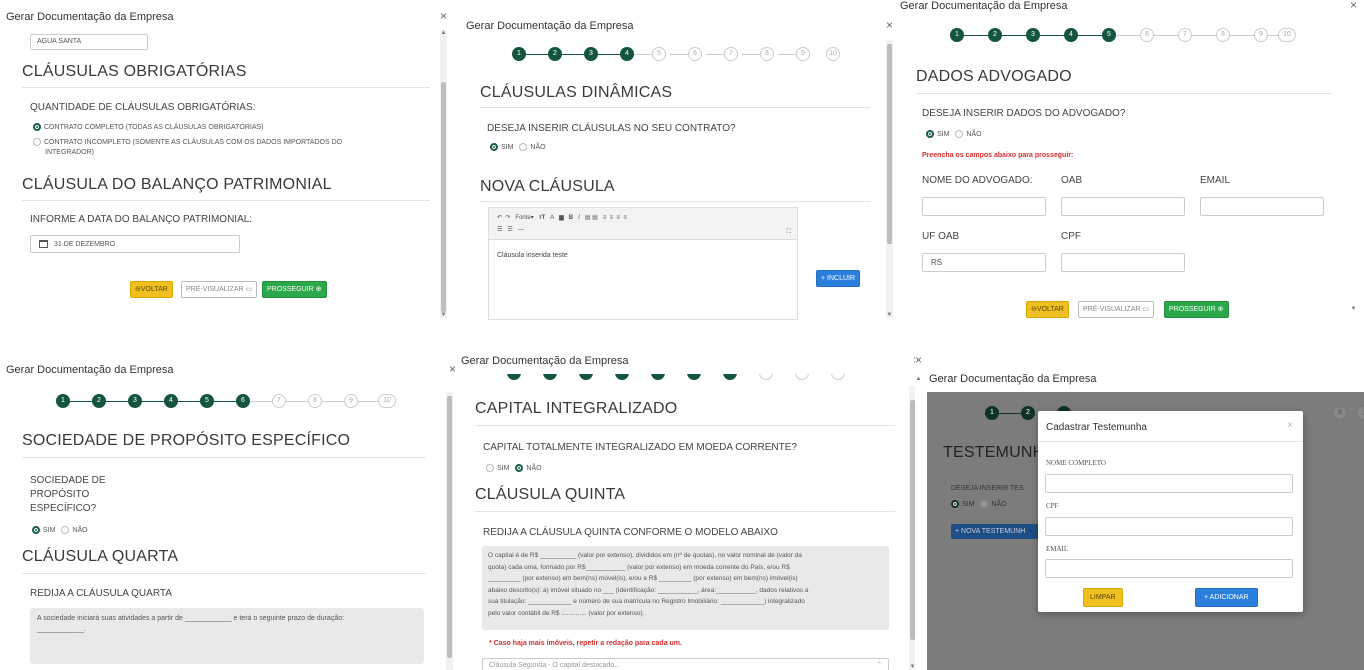  What do you see at coordinates (838, 278) in the screenshot?
I see `incluir-button: + INCLUIR` at bounding box center [838, 278].